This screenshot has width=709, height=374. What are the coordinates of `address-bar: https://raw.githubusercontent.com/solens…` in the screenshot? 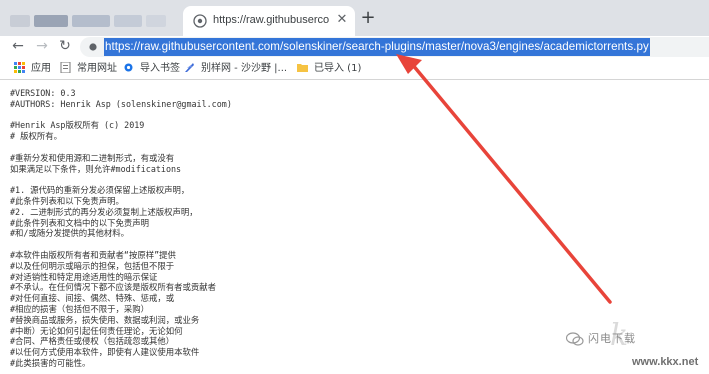 It's located at (394, 47).